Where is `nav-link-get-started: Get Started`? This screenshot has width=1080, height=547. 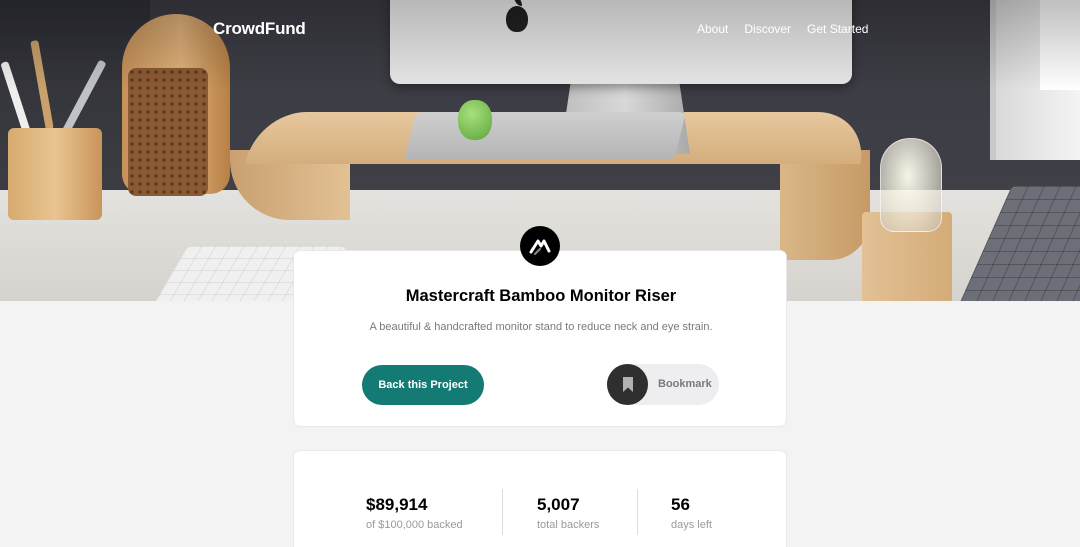
nav-link-get-started: Get Started is located at coordinates (837, 29).